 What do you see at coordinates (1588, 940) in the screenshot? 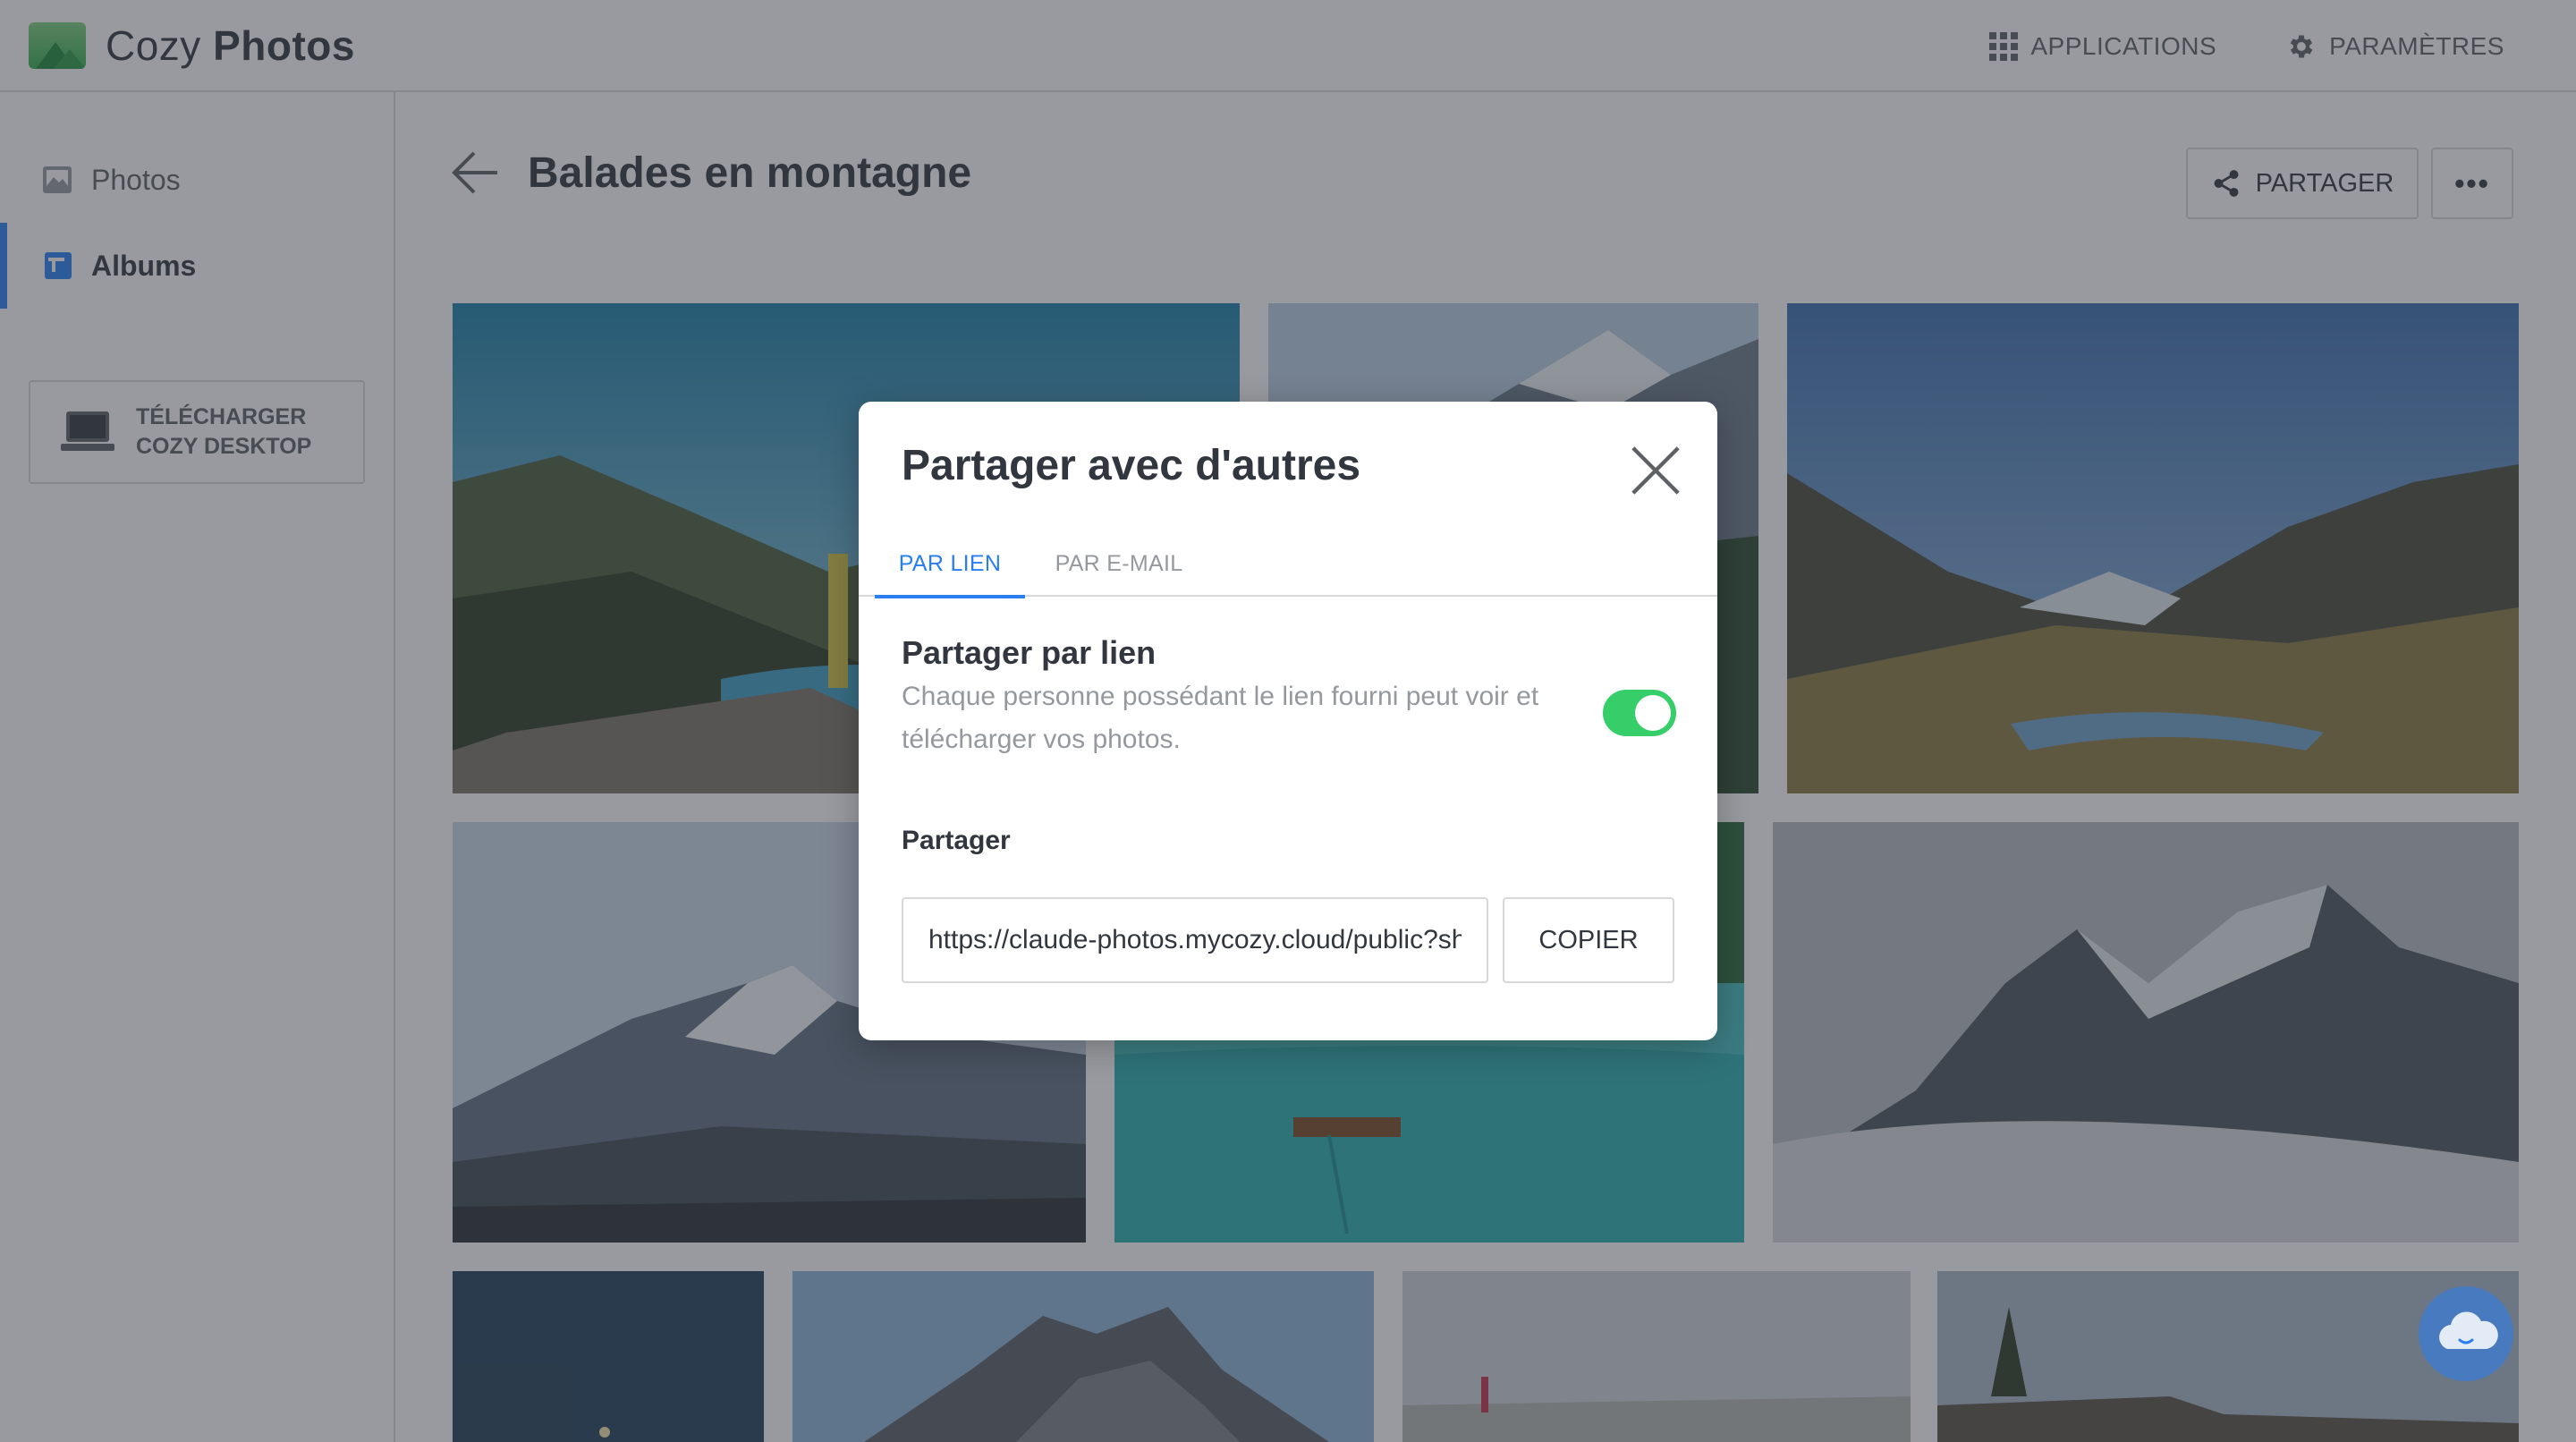
I see `copy-button: COPIER` at bounding box center [1588, 940].